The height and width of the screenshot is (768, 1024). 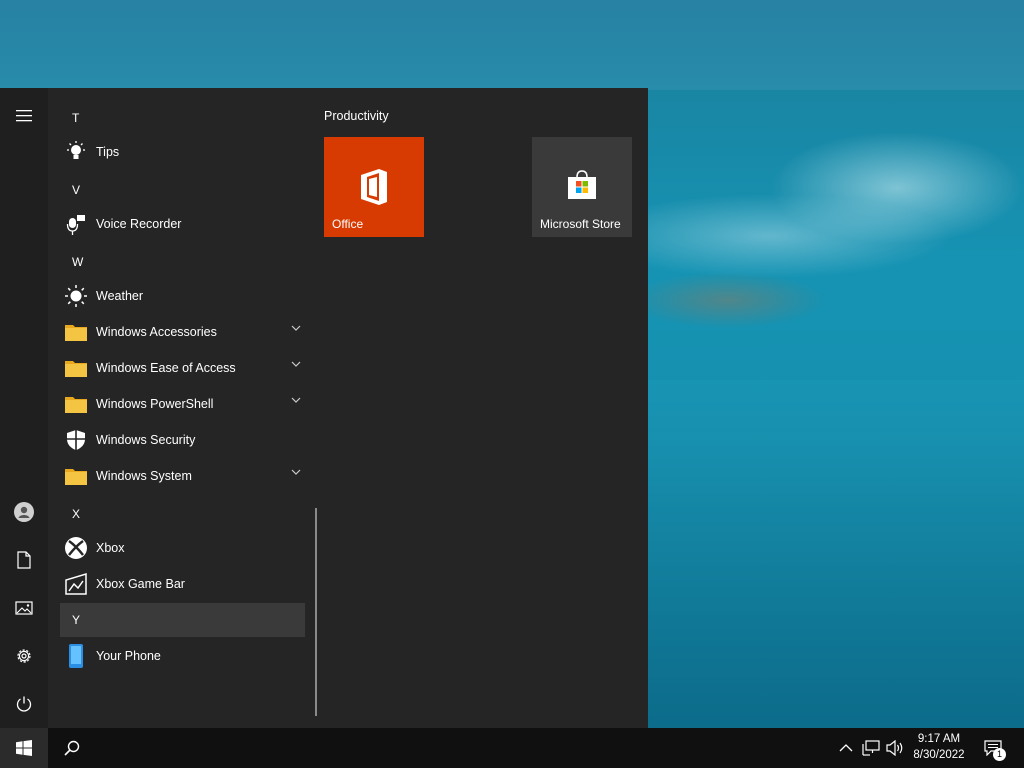 What do you see at coordinates (76, 514) in the screenshot?
I see `letter-label: X` at bounding box center [76, 514].